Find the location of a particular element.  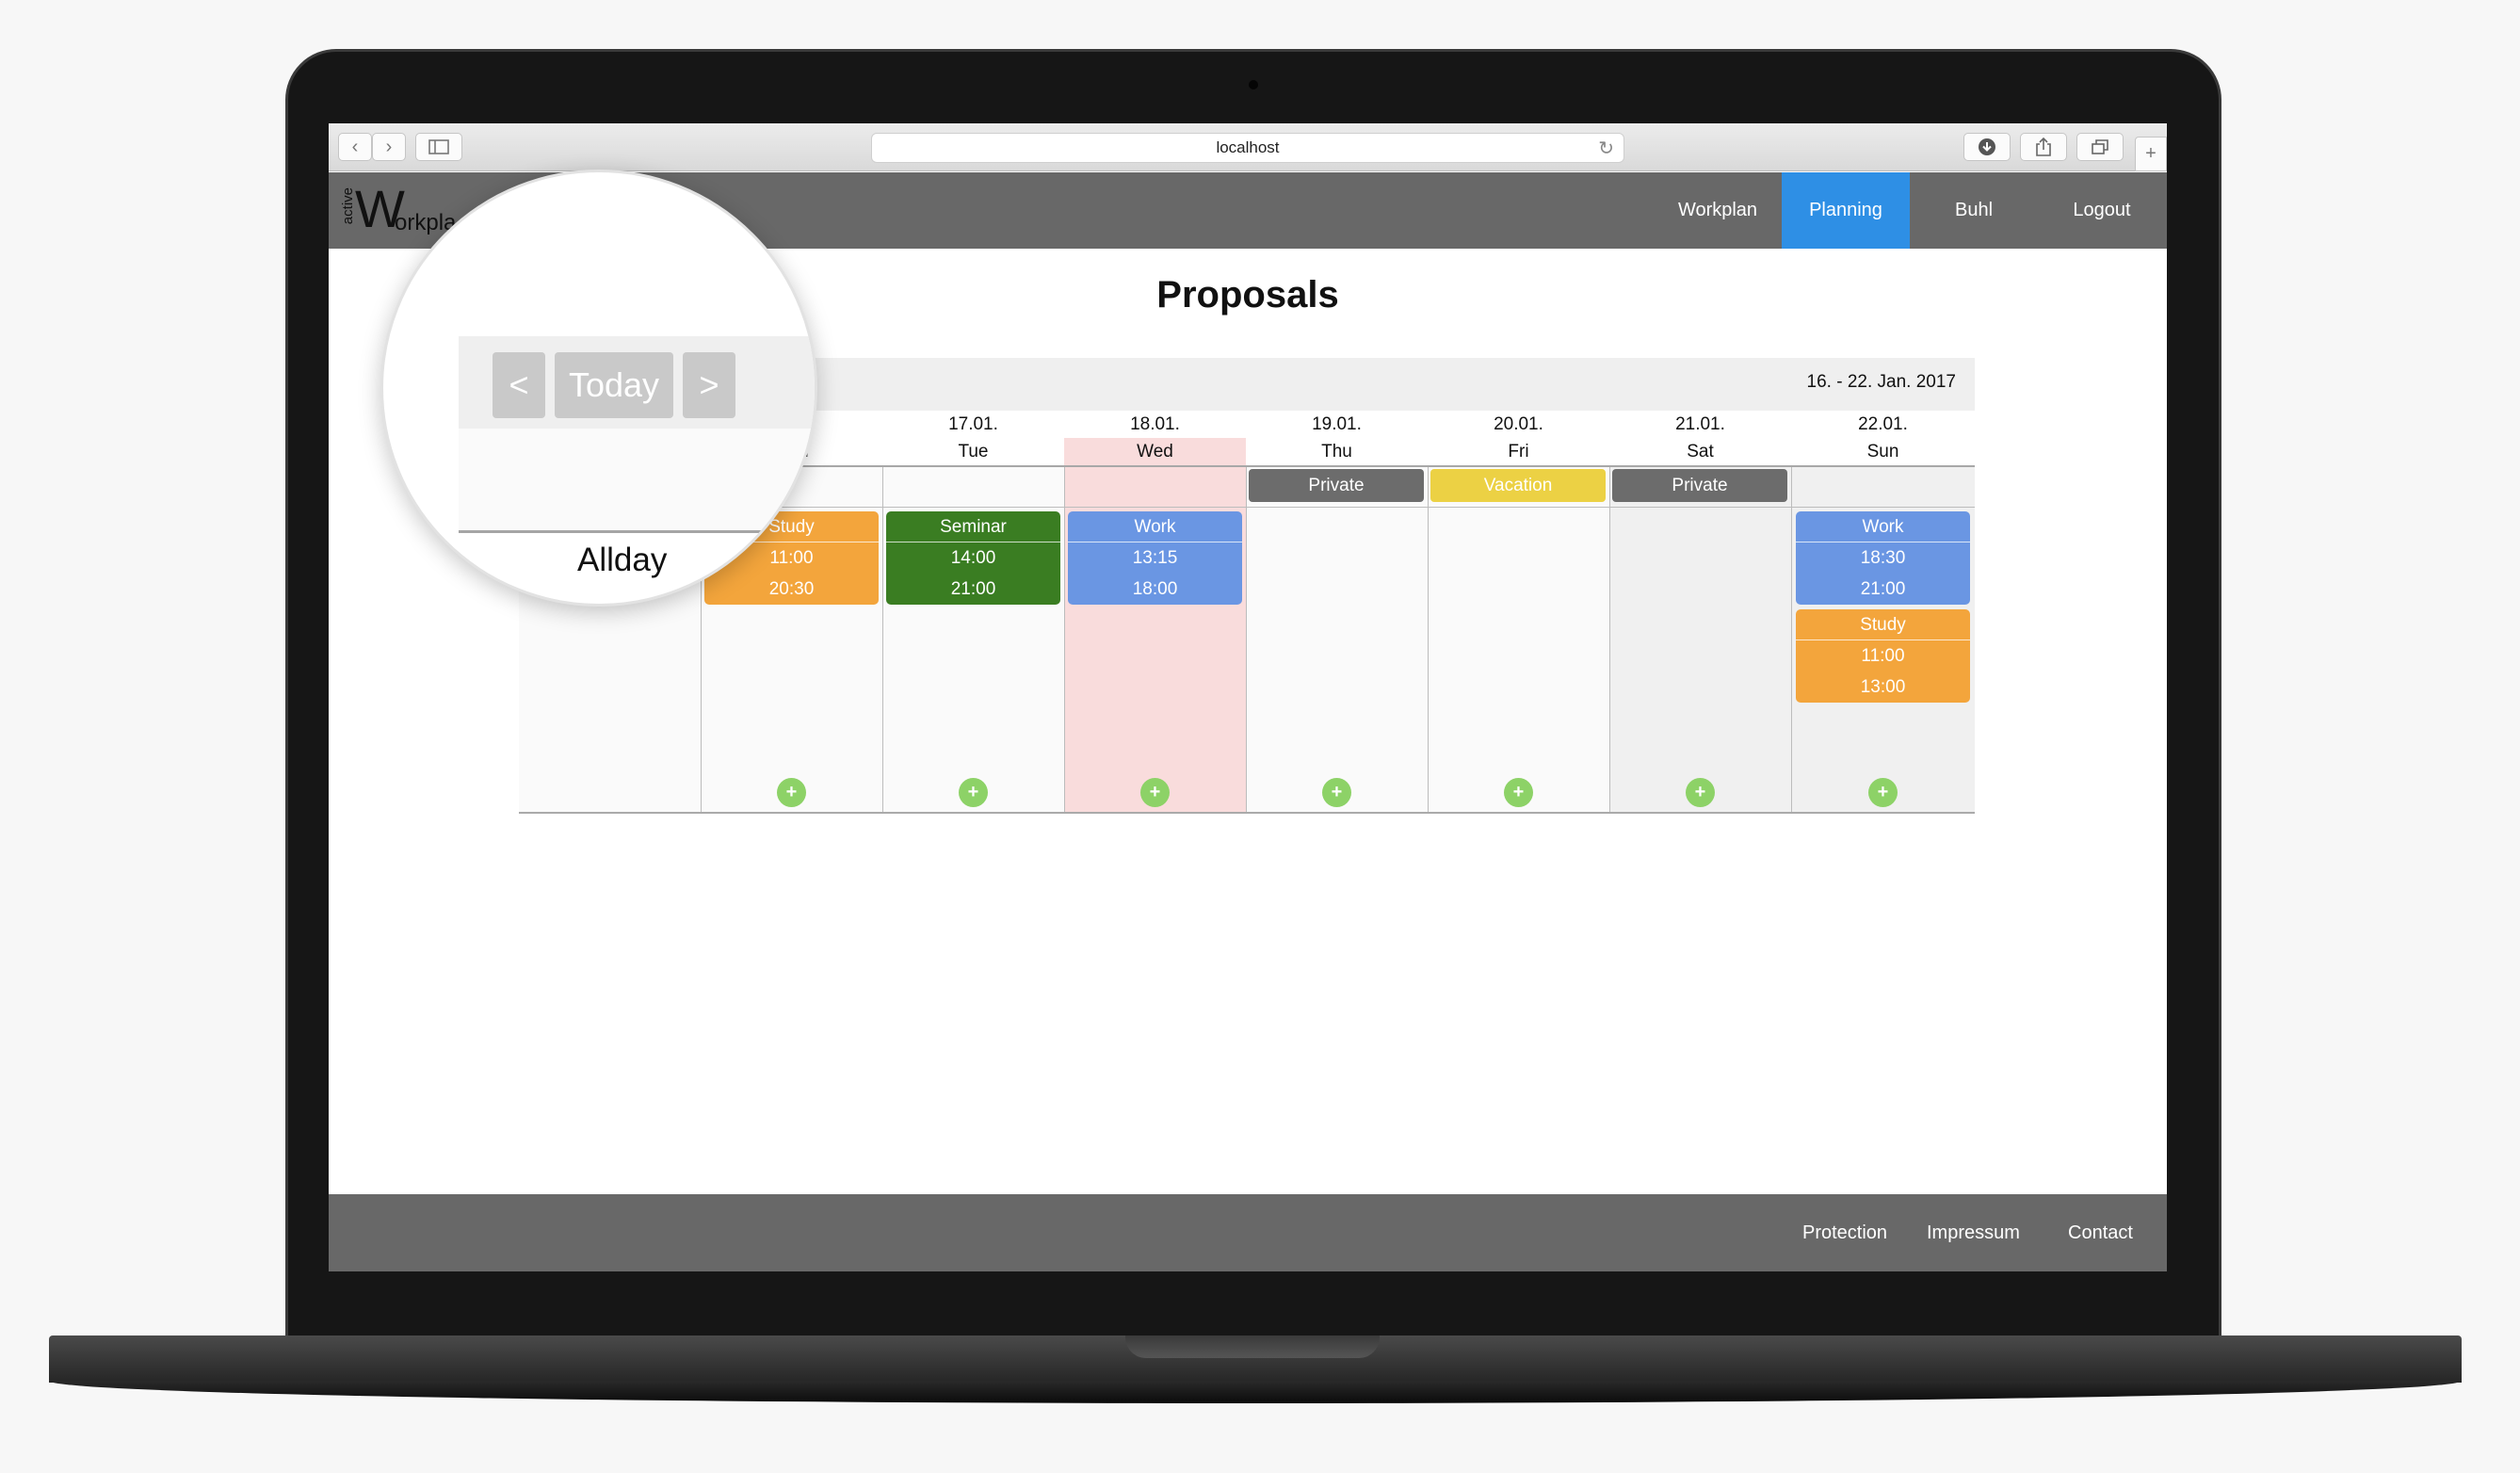

day-column-sat is located at coordinates (1700, 639).